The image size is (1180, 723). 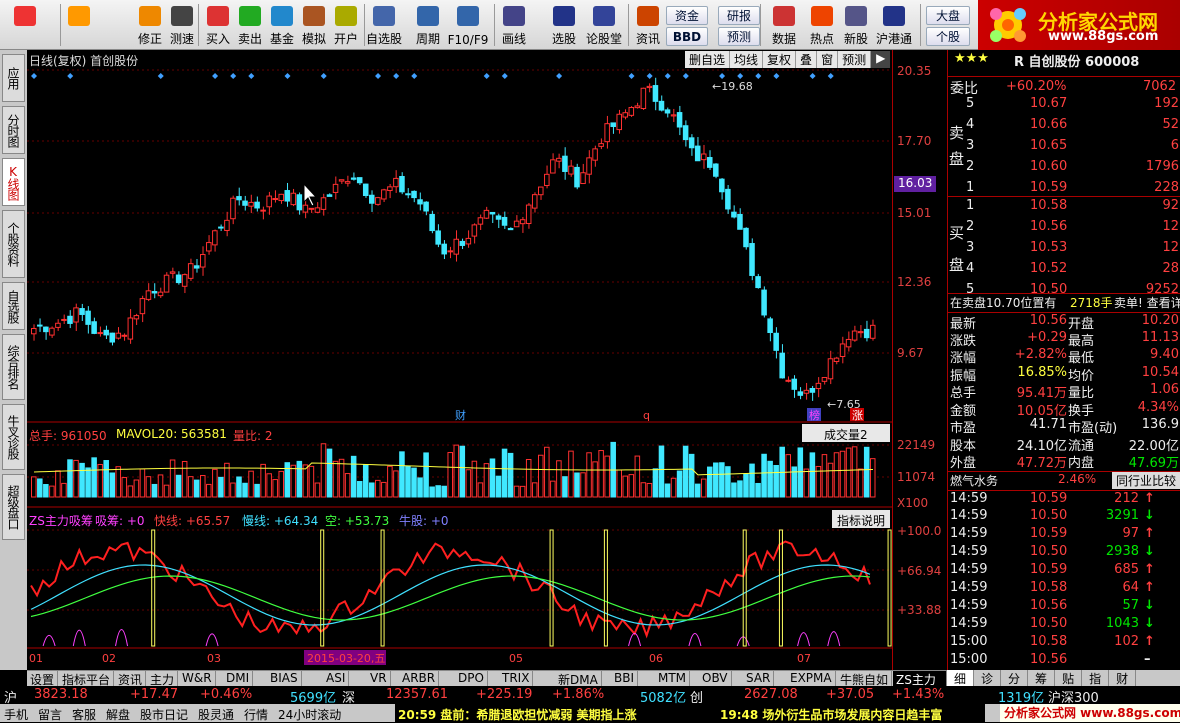 I want to click on dapan-button: 大盘, so click(x=948, y=15).